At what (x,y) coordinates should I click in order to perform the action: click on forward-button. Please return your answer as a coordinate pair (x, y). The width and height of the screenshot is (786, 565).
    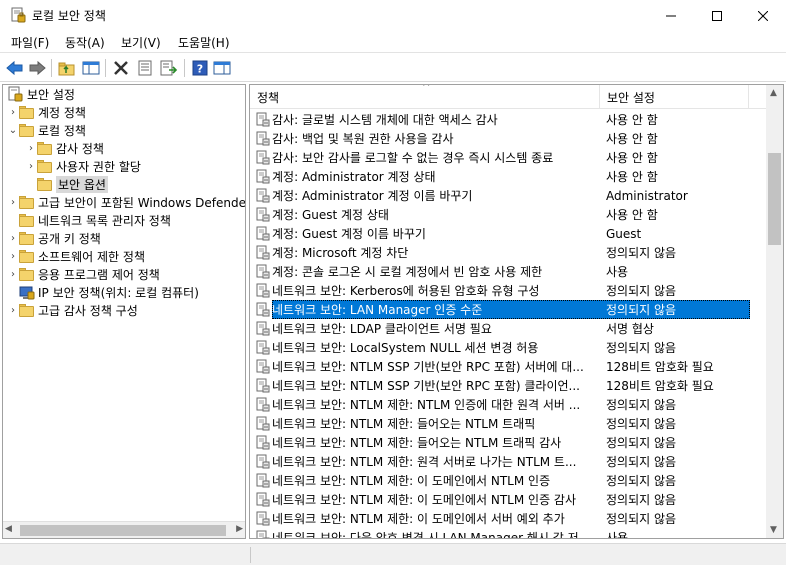
    Looking at the image, I should click on (37, 68).